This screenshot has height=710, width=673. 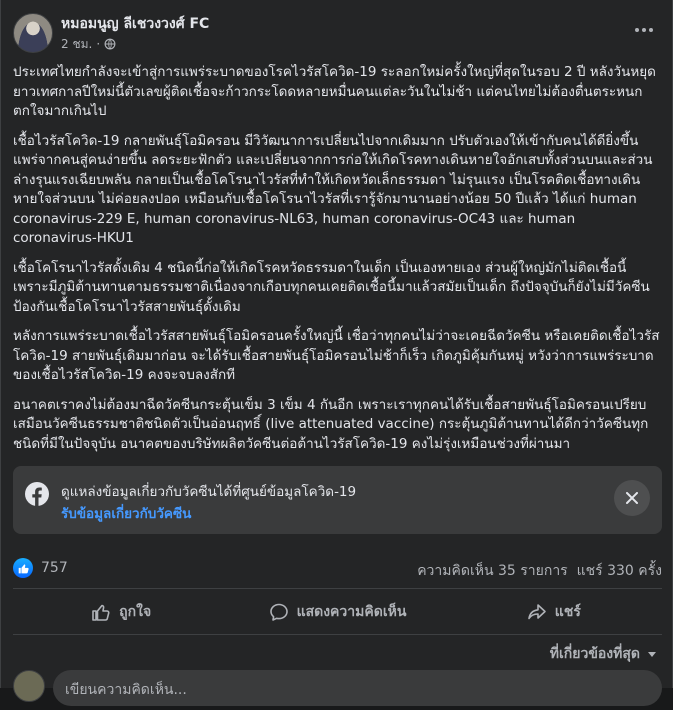 What do you see at coordinates (101, 612) in the screenshot?
I see `thumbs-up-icon` at bounding box center [101, 612].